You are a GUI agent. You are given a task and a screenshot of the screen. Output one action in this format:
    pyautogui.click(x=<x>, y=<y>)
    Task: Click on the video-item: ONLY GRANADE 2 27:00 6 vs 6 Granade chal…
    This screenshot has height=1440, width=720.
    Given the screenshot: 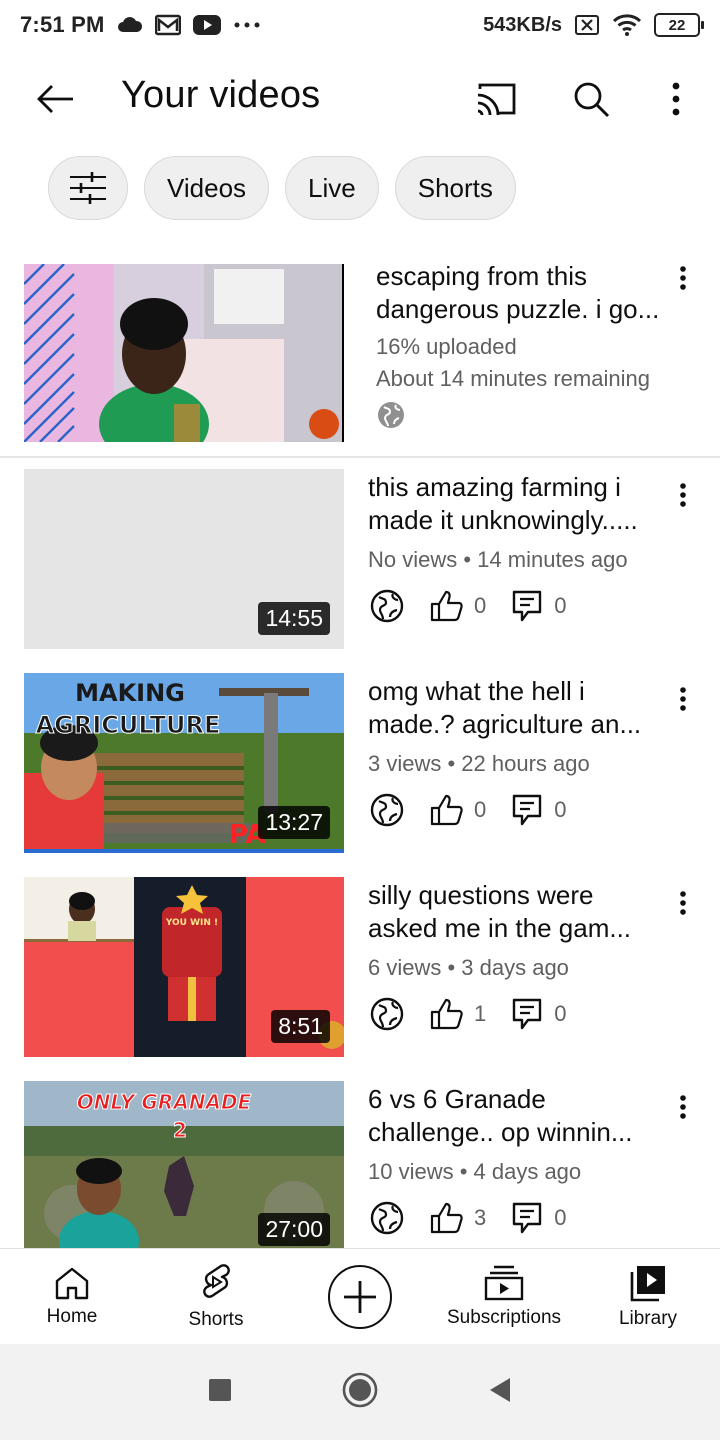 What is the action you would take?
    pyautogui.click(x=360, y=1173)
    